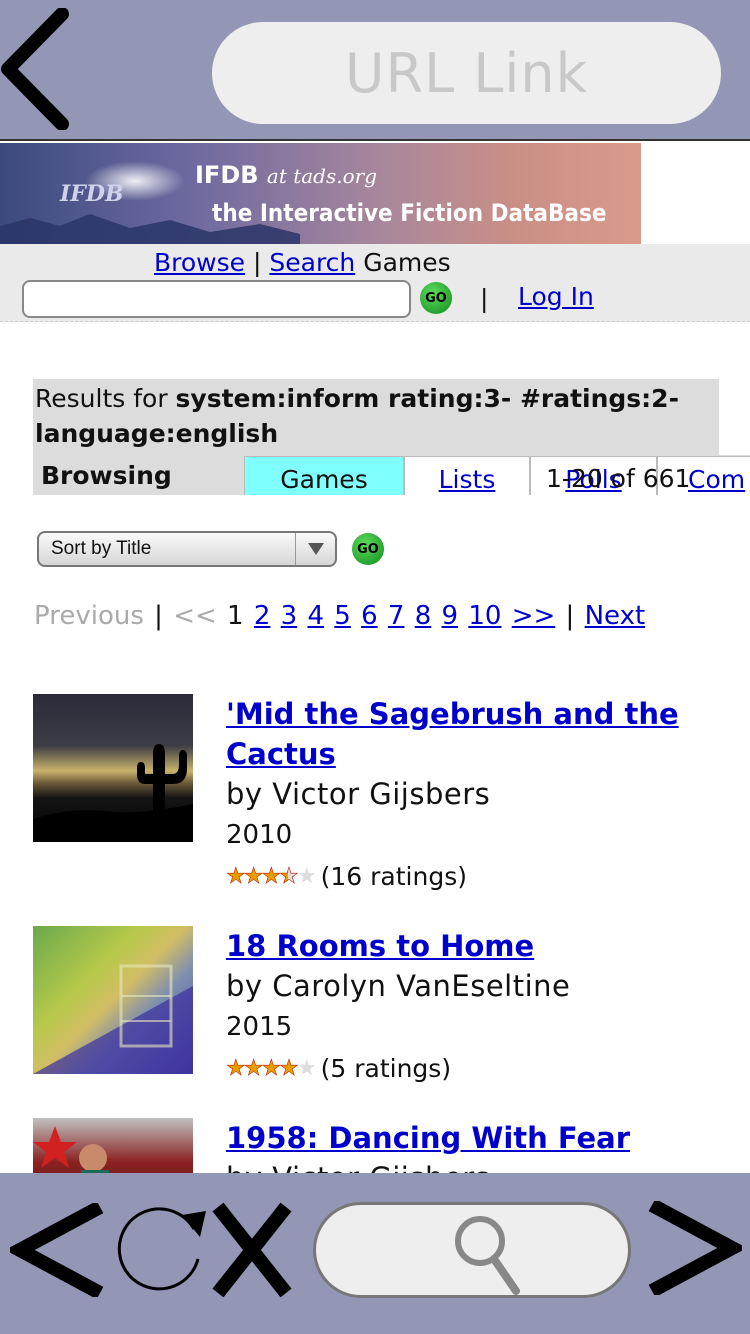  I want to click on pager-first: <<, so click(195, 616).